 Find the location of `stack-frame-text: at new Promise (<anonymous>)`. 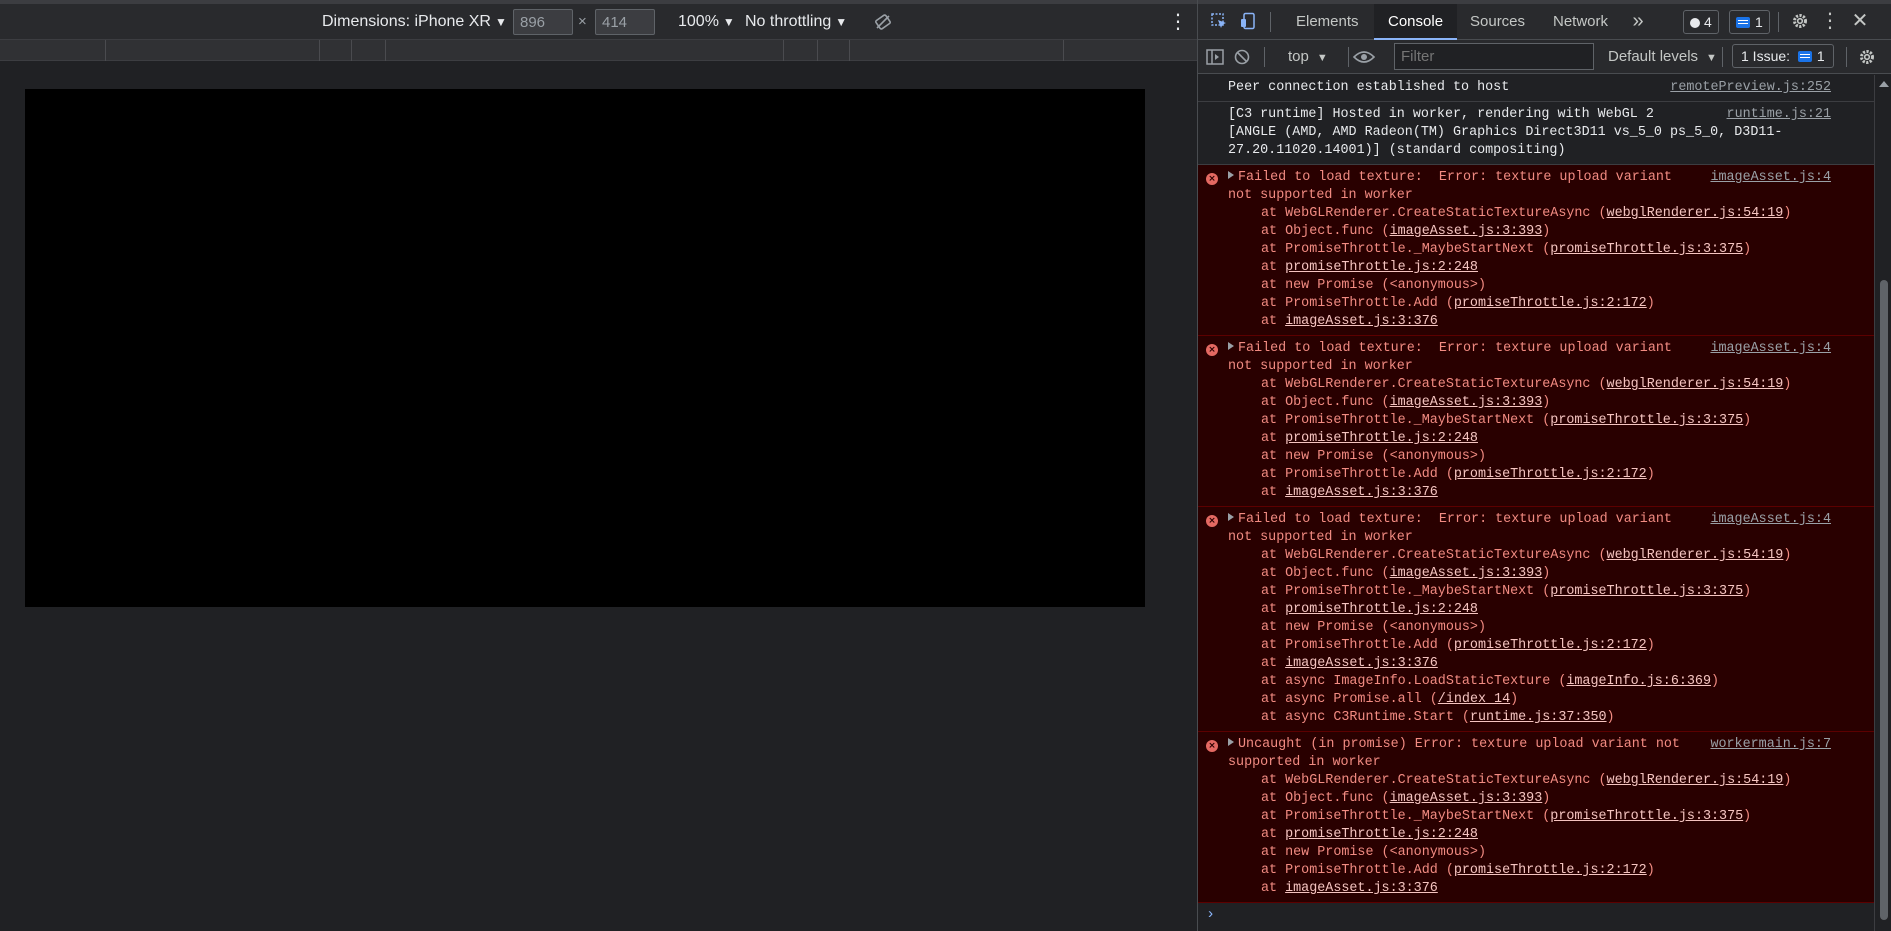

stack-frame-text: at new Promise (<anonymous>) is located at coordinates (1373, 627).